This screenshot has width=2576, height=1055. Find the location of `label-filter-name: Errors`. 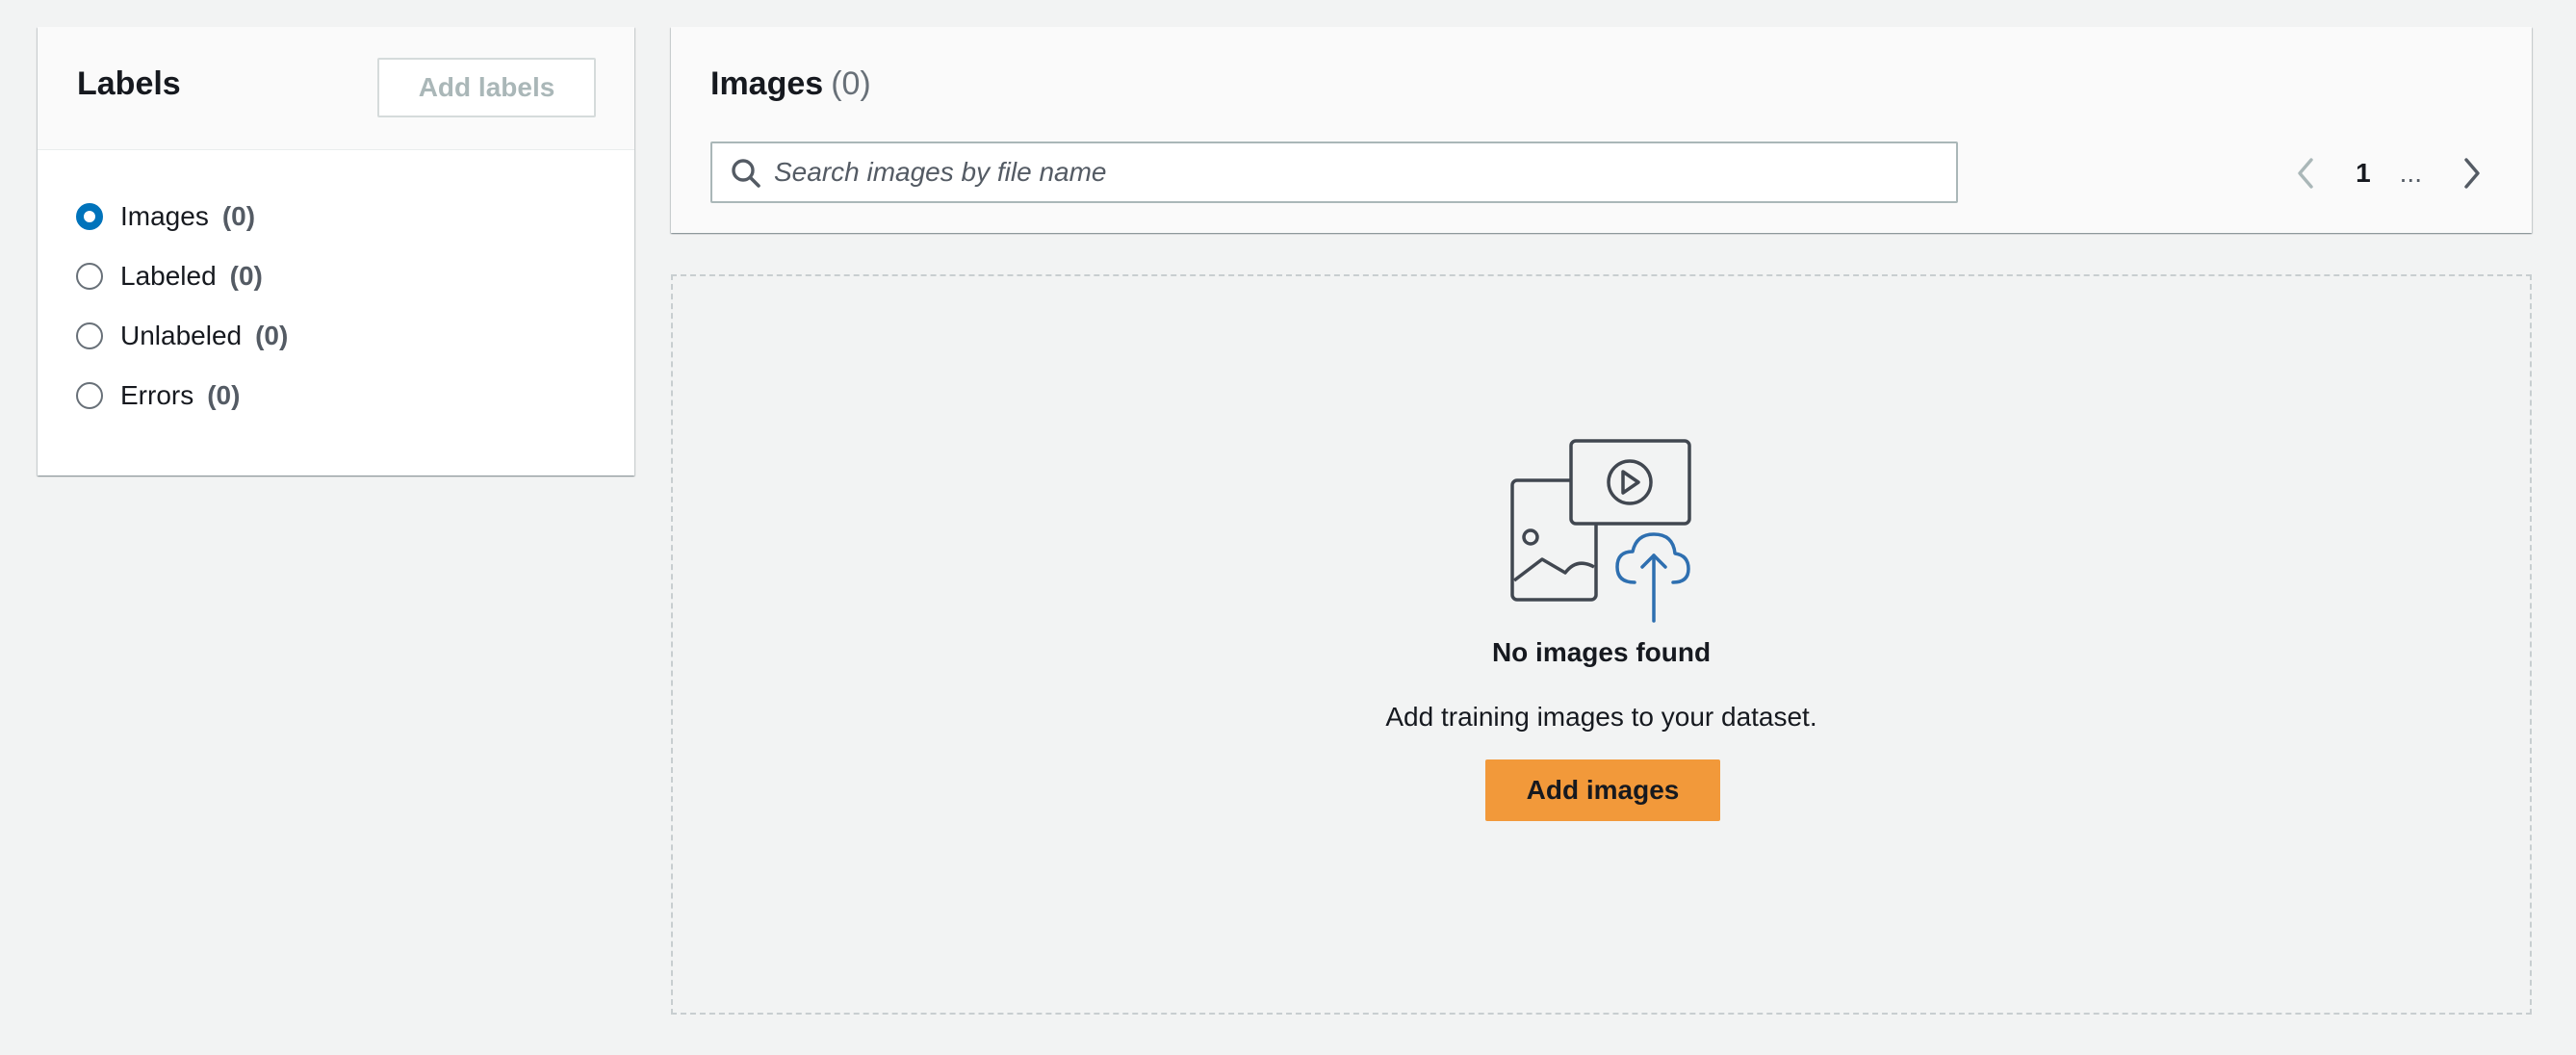

label-filter-name: Errors is located at coordinates (157, 395).